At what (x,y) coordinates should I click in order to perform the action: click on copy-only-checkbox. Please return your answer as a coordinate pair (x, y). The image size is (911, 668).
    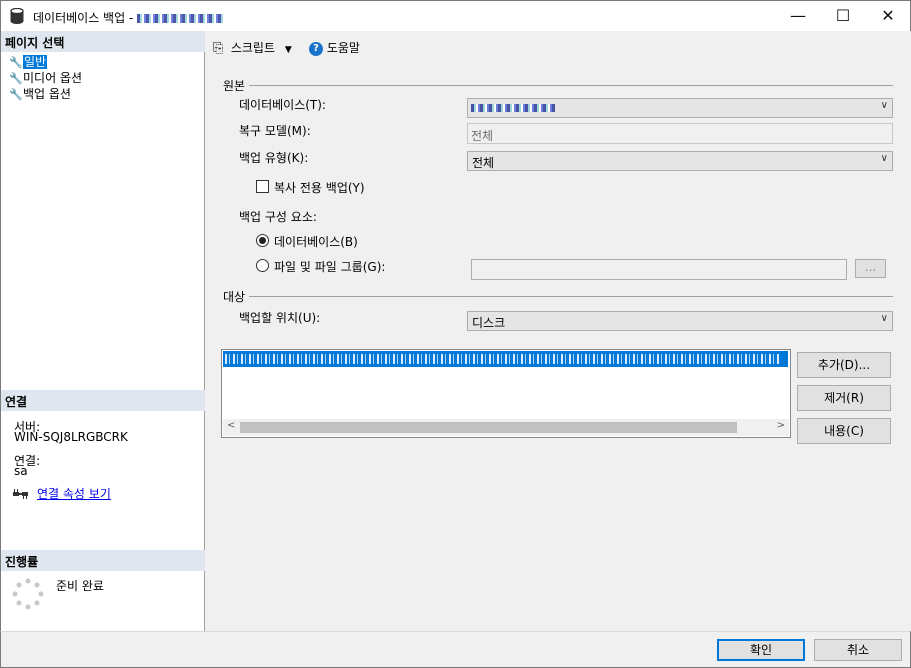
    Looking at the image, I should click on (262, 186).